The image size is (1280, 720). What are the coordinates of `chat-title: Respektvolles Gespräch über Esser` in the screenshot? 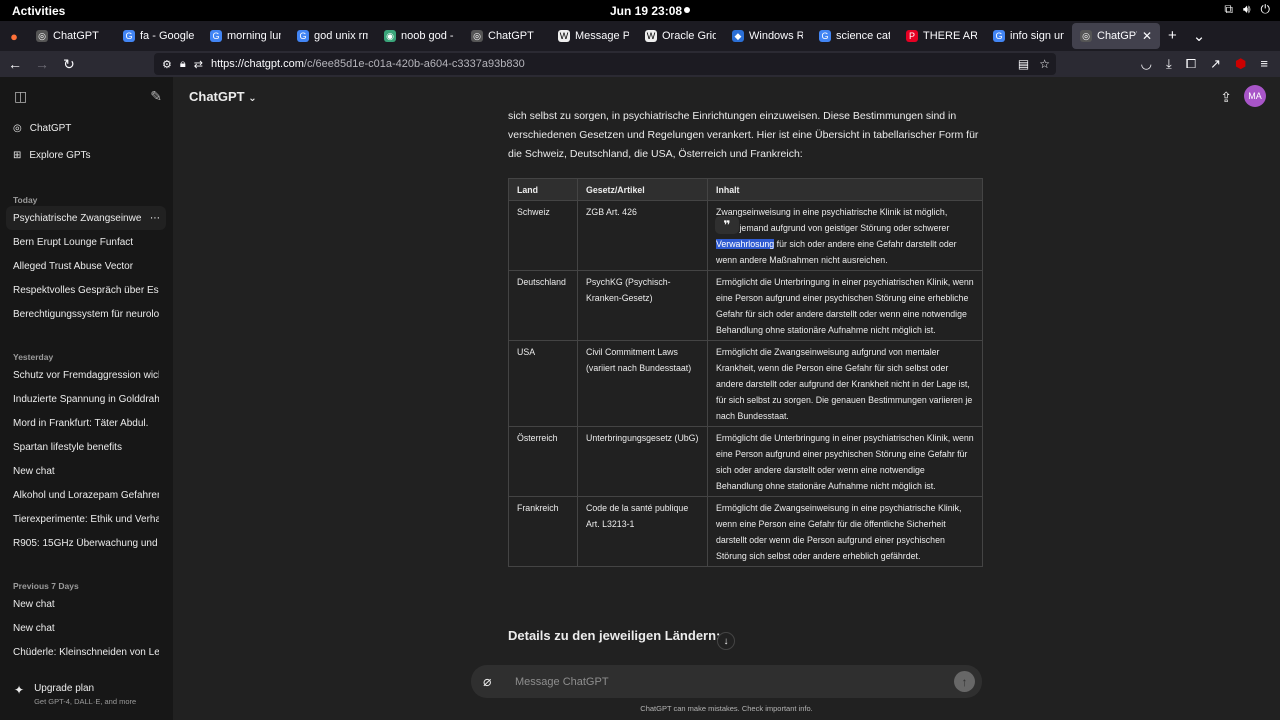 It's located at (86, 290).